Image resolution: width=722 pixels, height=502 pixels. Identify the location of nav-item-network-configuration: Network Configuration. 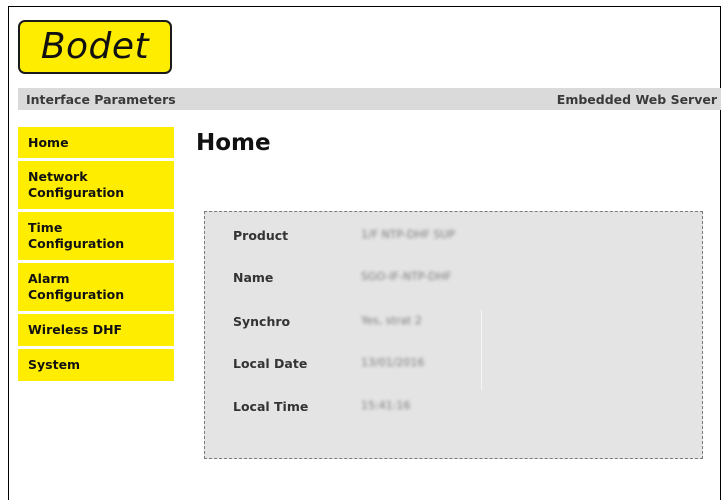
(96, 185).